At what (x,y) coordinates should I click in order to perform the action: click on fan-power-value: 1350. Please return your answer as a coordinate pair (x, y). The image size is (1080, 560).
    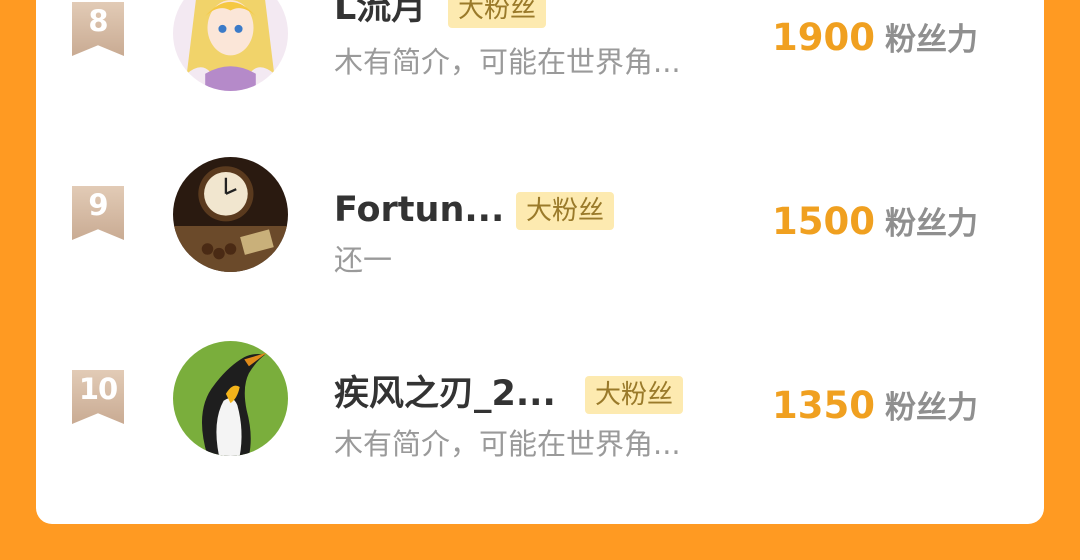
    Looking at the image, I should click on (823, 405).